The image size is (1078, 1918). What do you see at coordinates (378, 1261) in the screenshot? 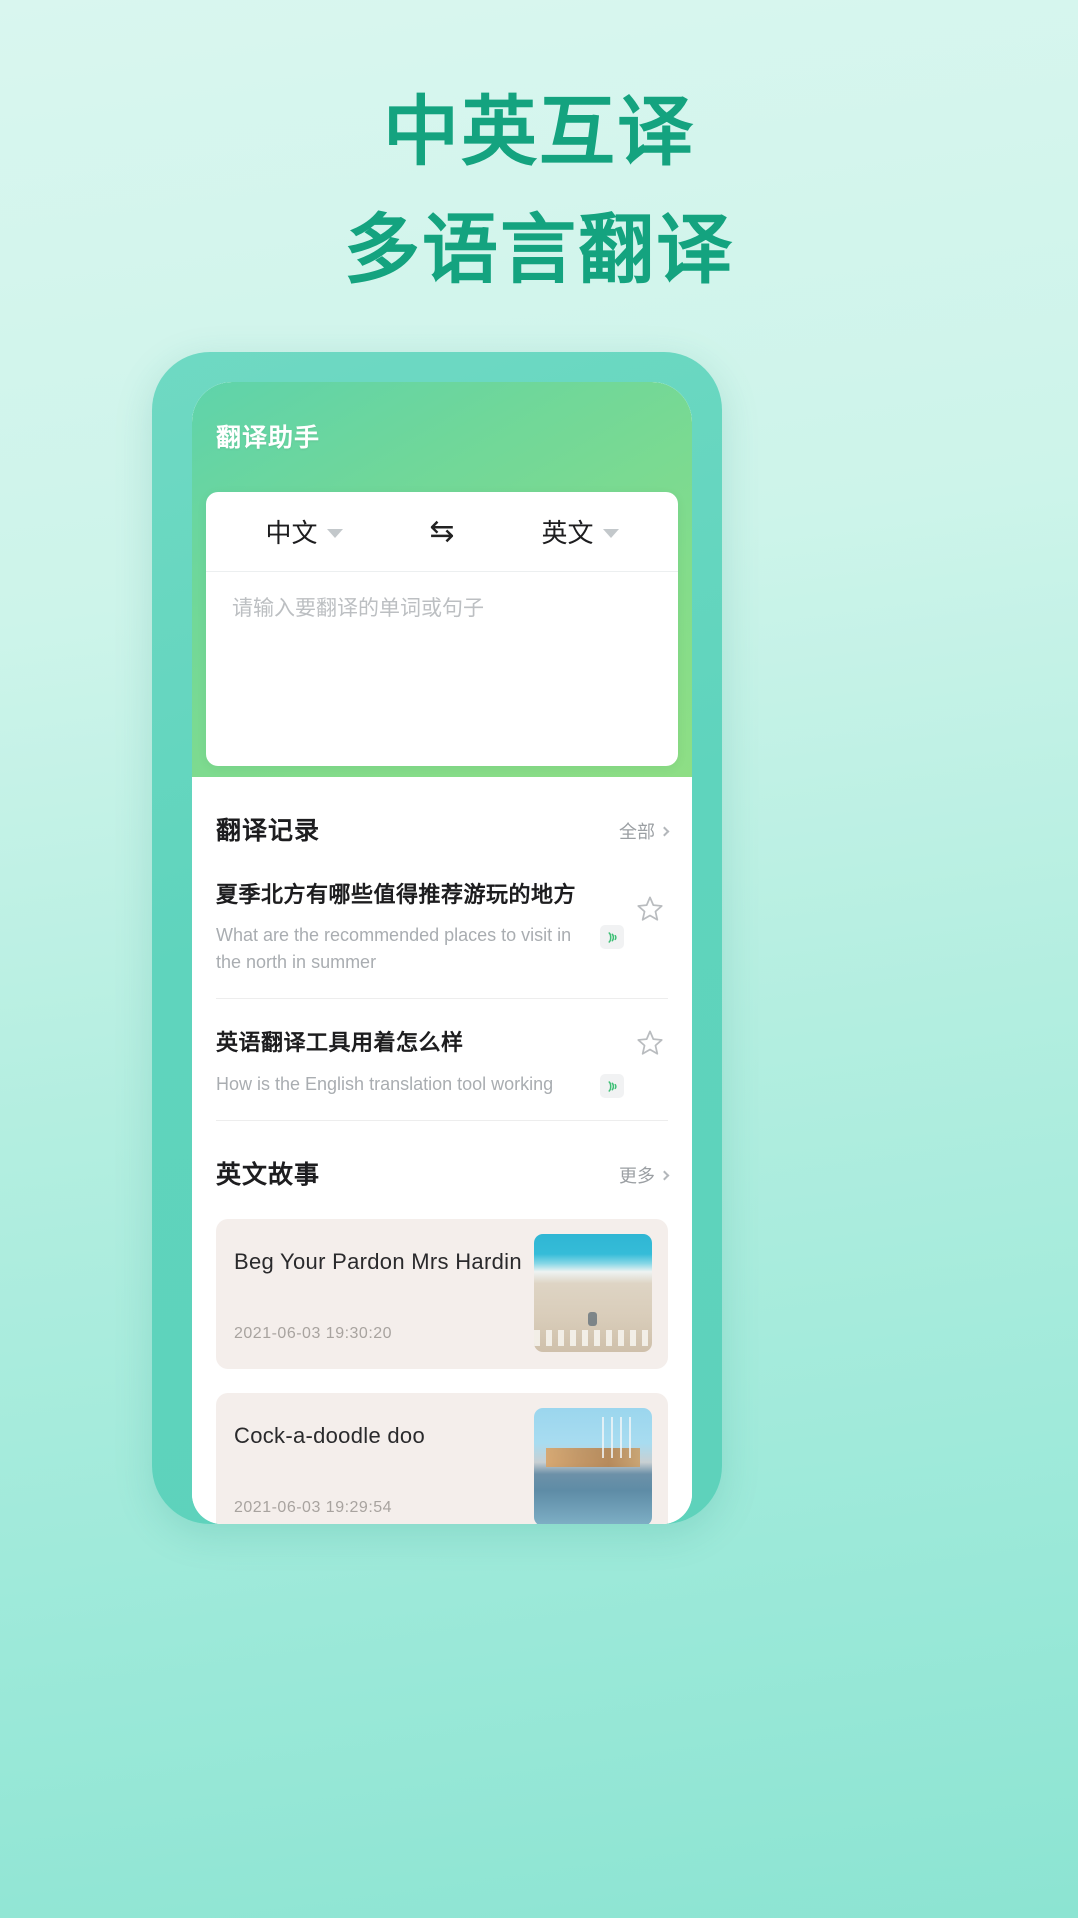
I see `story-title: Beg Your Pardon Mrs Hardin` at bounding box center [378, 1261].